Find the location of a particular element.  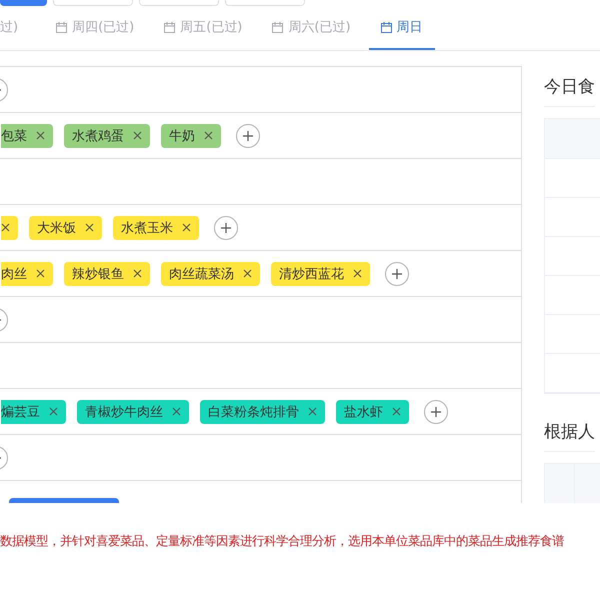

dish-tag: 水煮玉米 is located at coordinates (156, 228).